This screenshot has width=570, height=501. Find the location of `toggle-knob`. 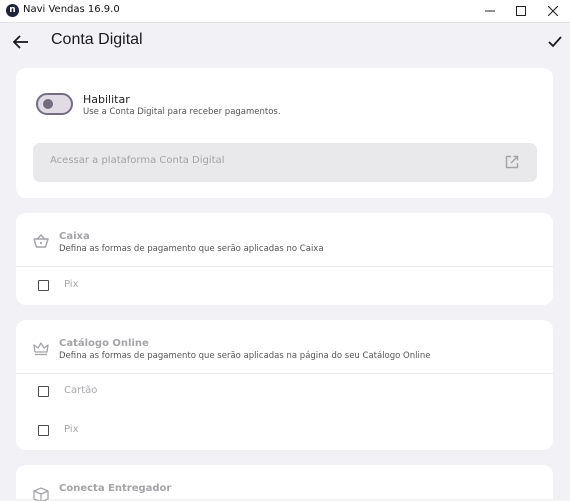

toggle-knob is located at coordinates (48, 104).